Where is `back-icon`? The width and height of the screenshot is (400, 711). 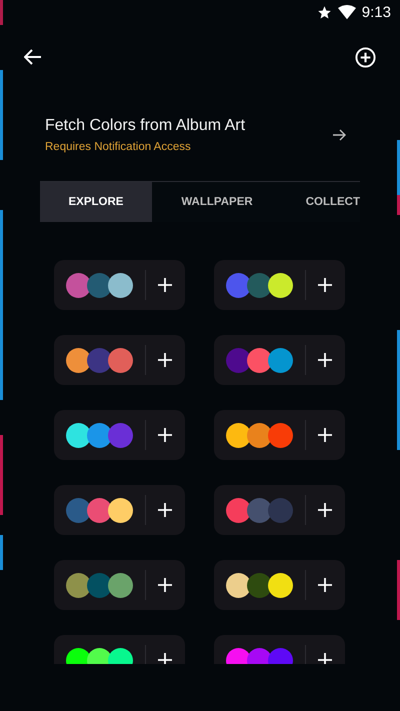 back-icon is located at coordinates (33, 57).